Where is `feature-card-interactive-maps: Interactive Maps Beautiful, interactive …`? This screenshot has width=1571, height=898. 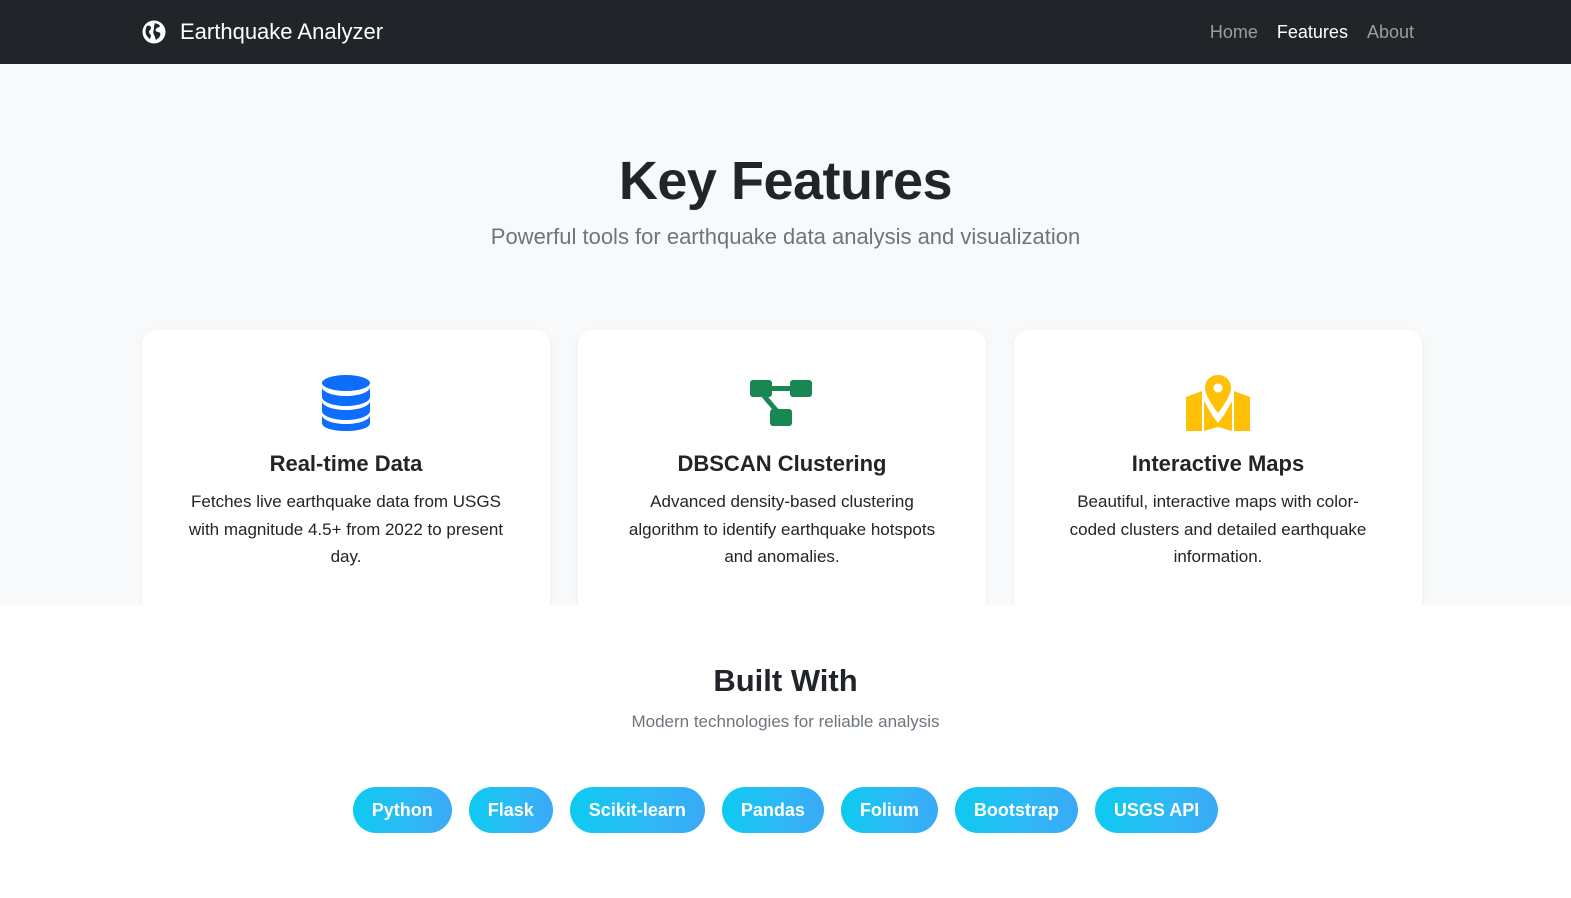
feature-card-interactive-maps: Interactive Maps Beautiful, interactive … is located at coordinates (1218, 471).